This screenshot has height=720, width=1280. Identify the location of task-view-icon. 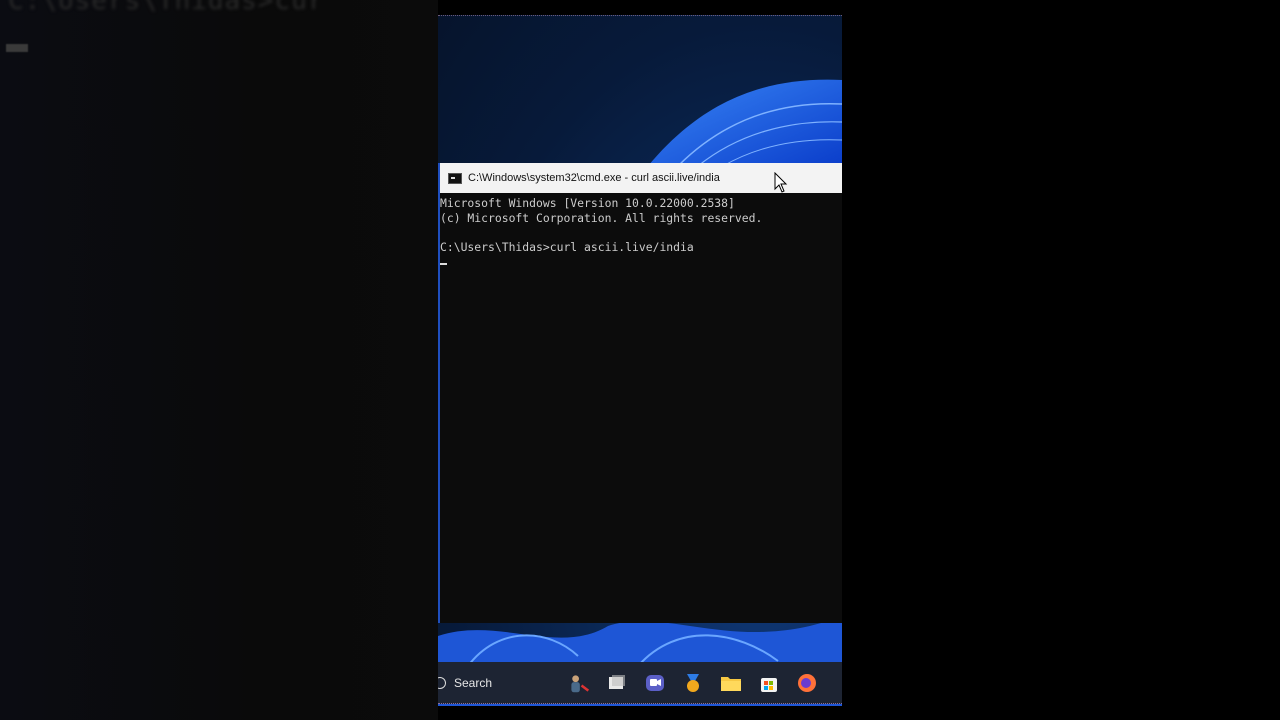
(617, 683).